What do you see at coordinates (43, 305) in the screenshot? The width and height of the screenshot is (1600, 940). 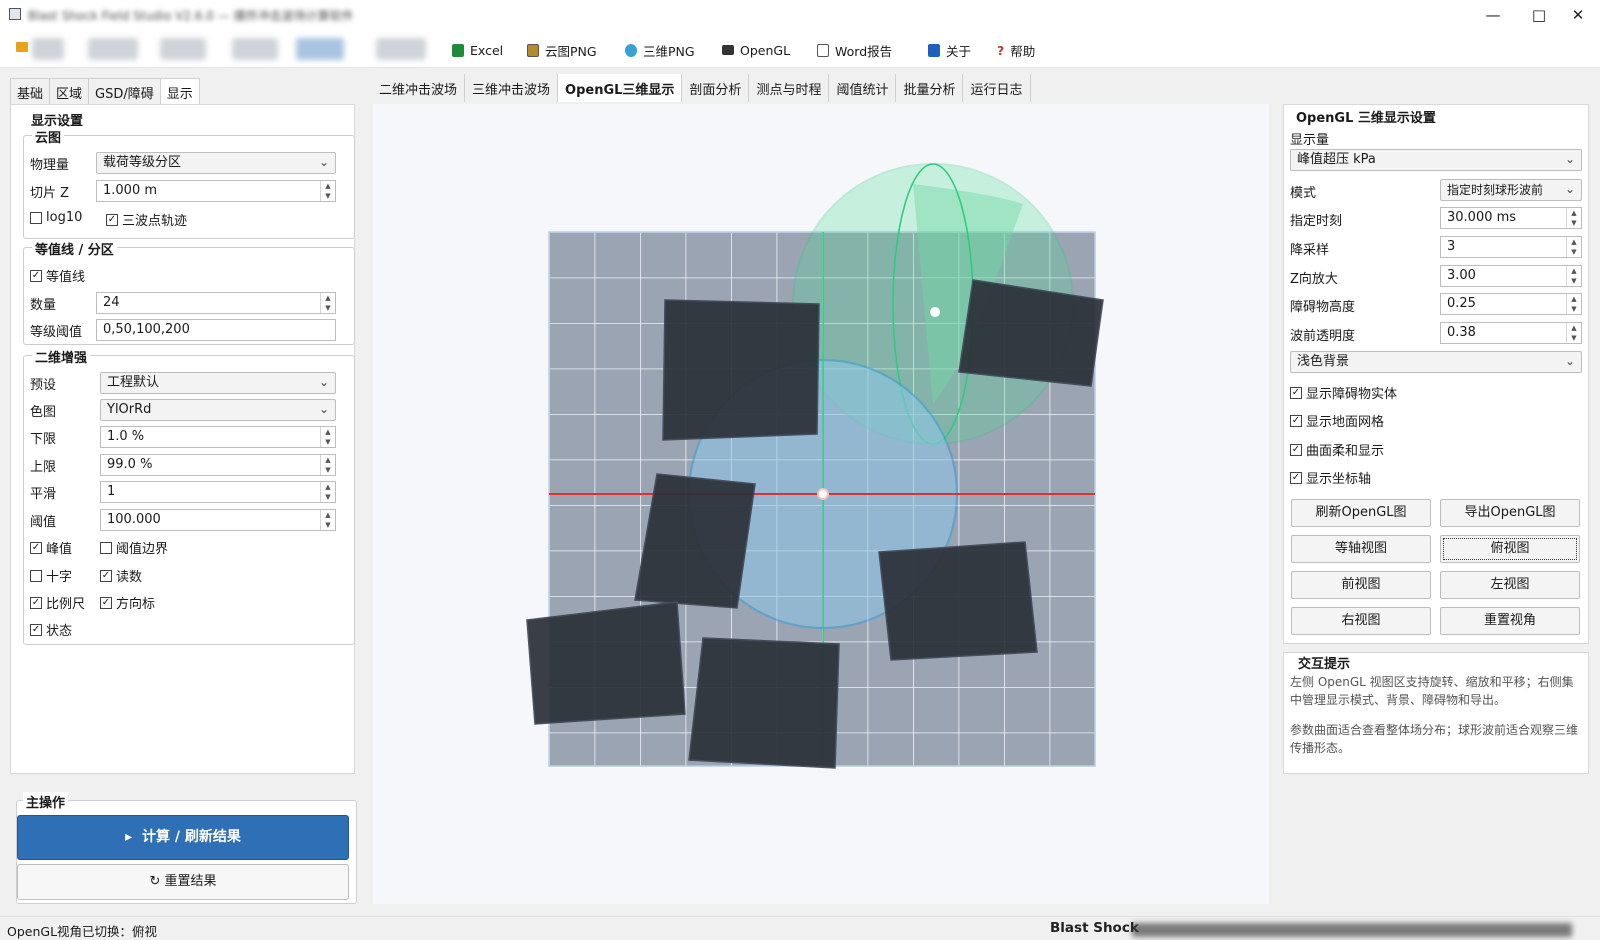 I see `count-label: 数量` at bounding box center [43, 305].